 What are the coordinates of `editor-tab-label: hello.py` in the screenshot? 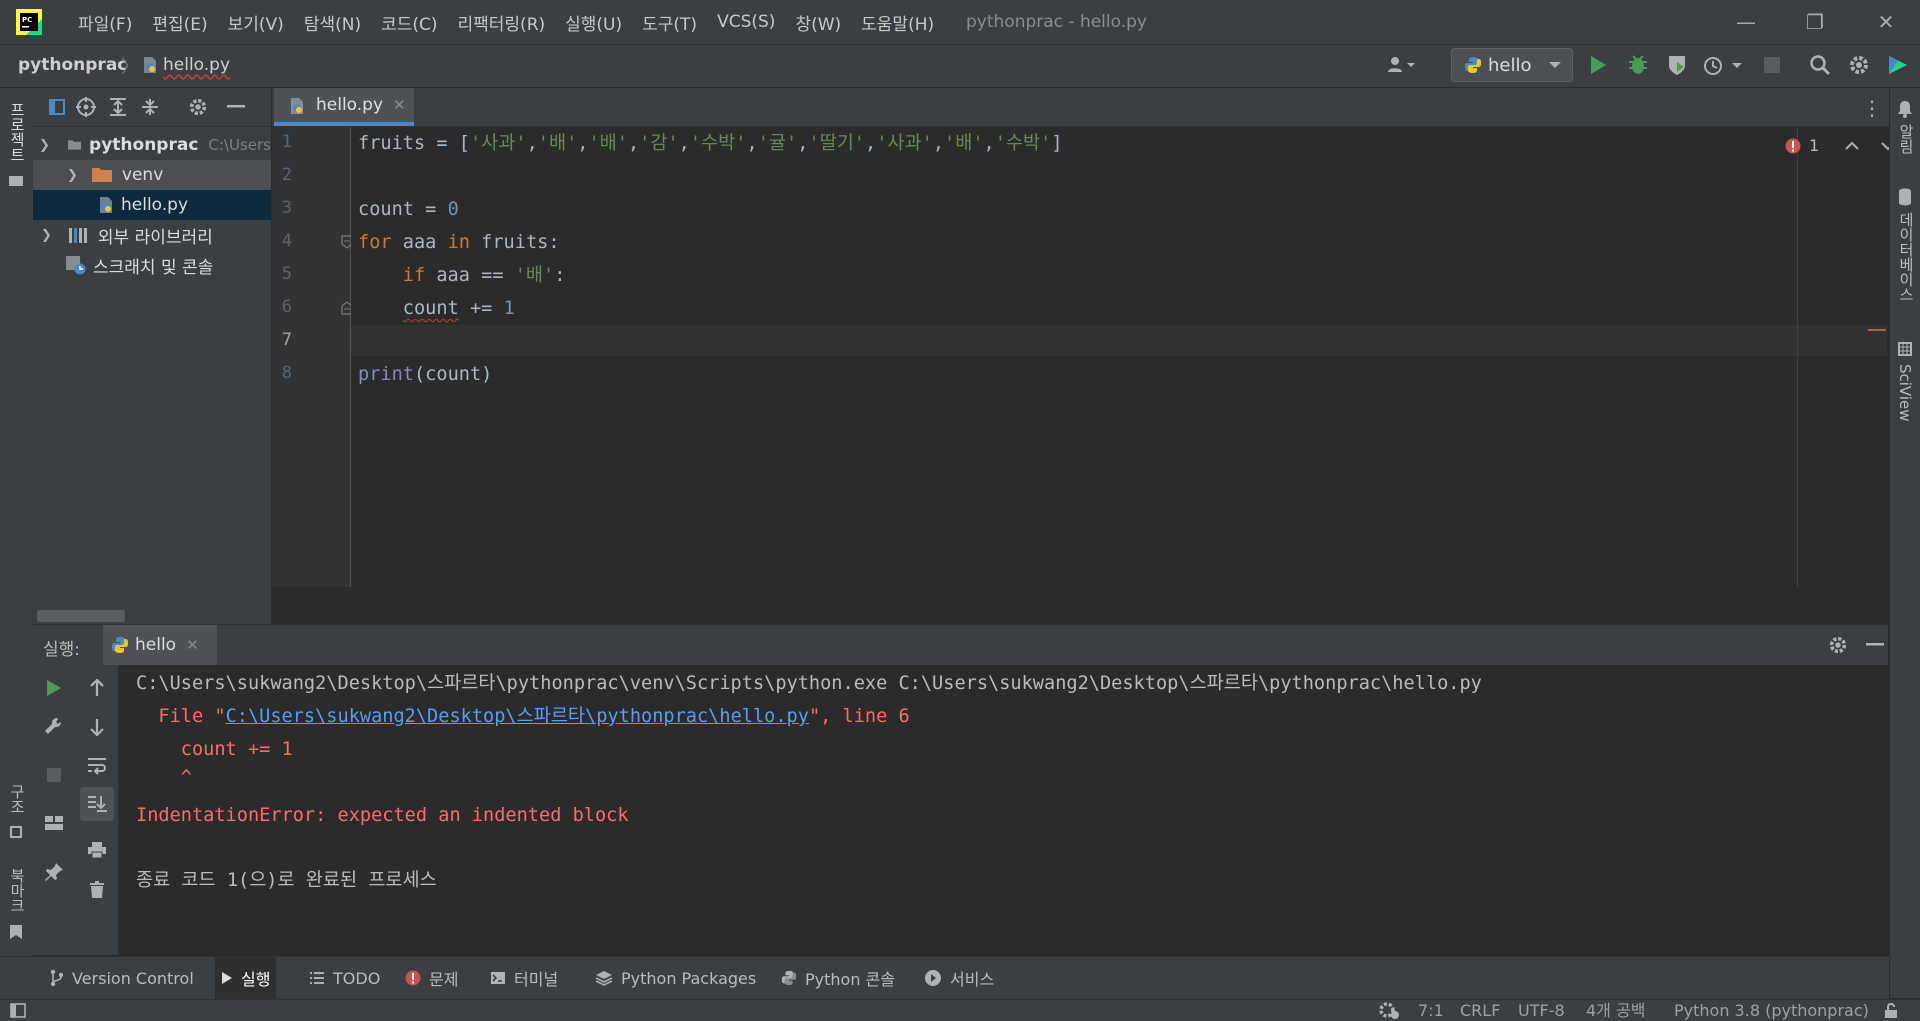 It's located at (350, 105).